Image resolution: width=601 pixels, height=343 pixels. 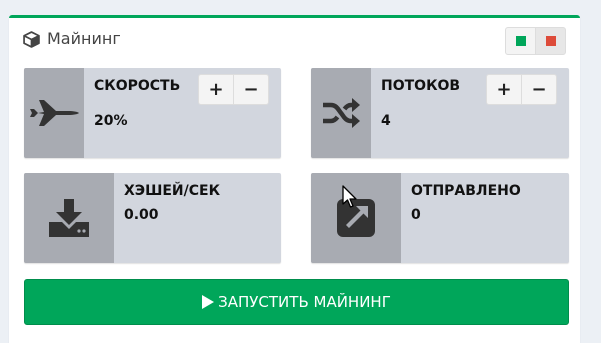 What do you see at coordinates (386, 121) in the screenshot?
I see `threads-value: 4` at bounding box center [386, 121].